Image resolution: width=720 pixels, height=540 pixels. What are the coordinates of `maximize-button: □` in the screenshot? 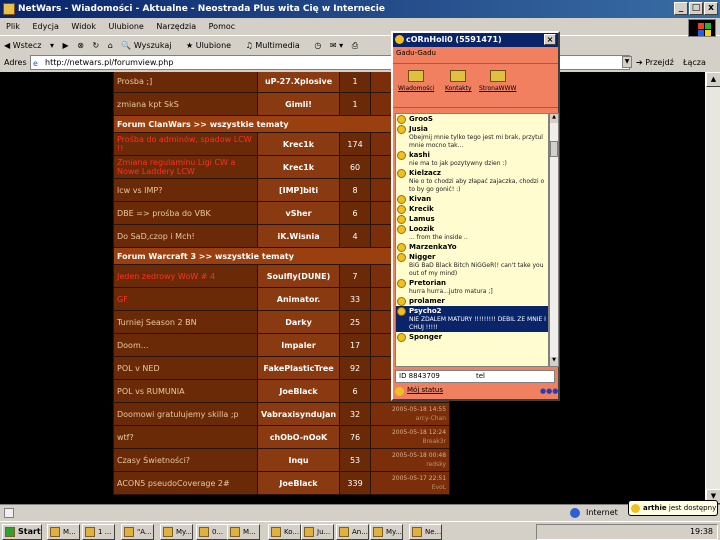 It's located at (696, 8).